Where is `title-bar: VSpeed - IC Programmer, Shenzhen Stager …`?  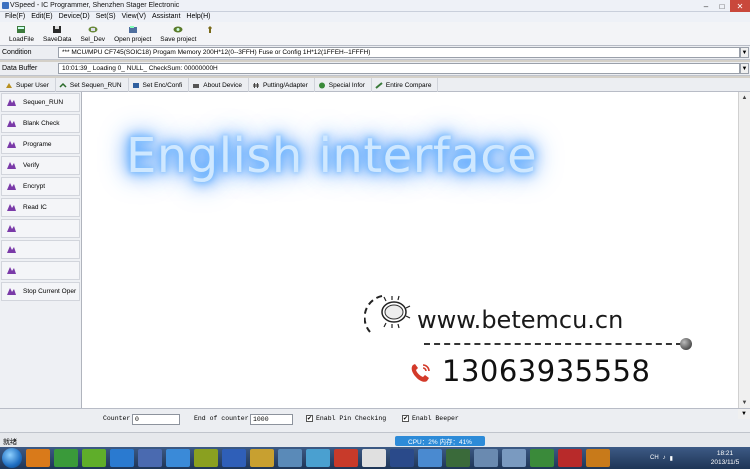 title-bar: VSpeed - IC Programmer, Shenzhen Stager … is located at coordinates (375, 6).